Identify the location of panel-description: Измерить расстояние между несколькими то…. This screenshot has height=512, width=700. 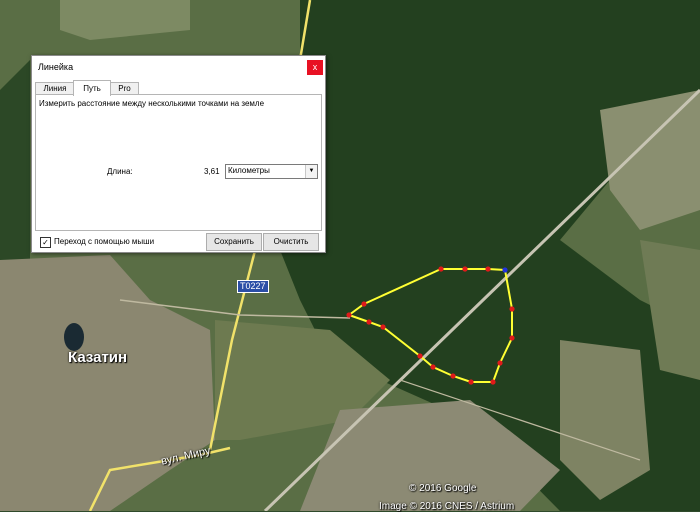
(152, 103).